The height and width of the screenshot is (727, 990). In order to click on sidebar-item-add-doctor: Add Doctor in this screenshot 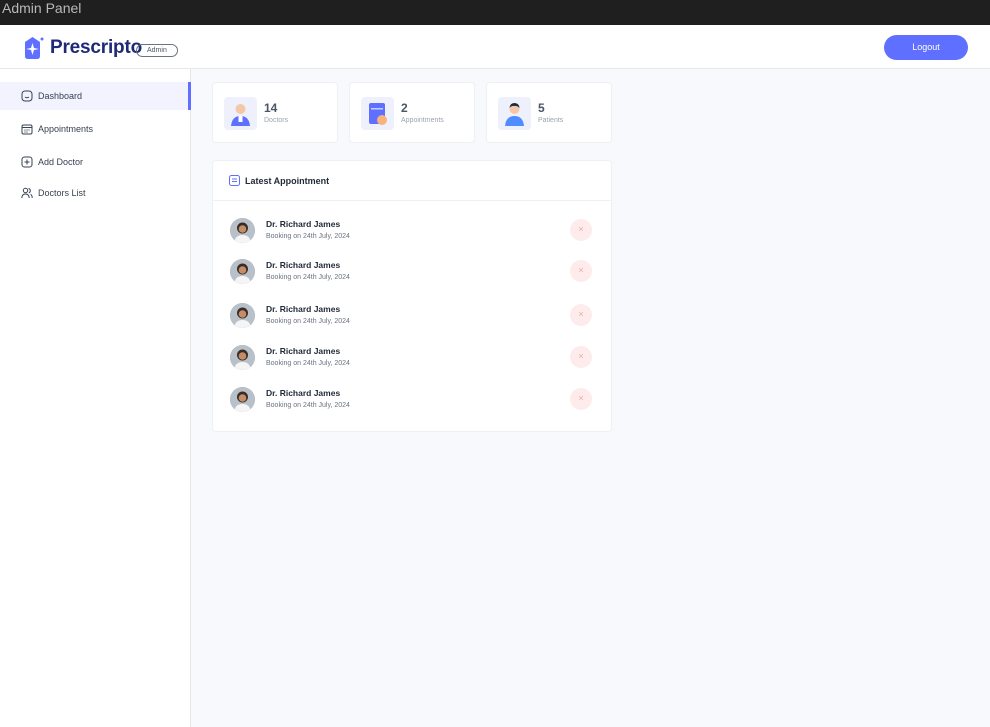, I will do `click(95, 162)`.